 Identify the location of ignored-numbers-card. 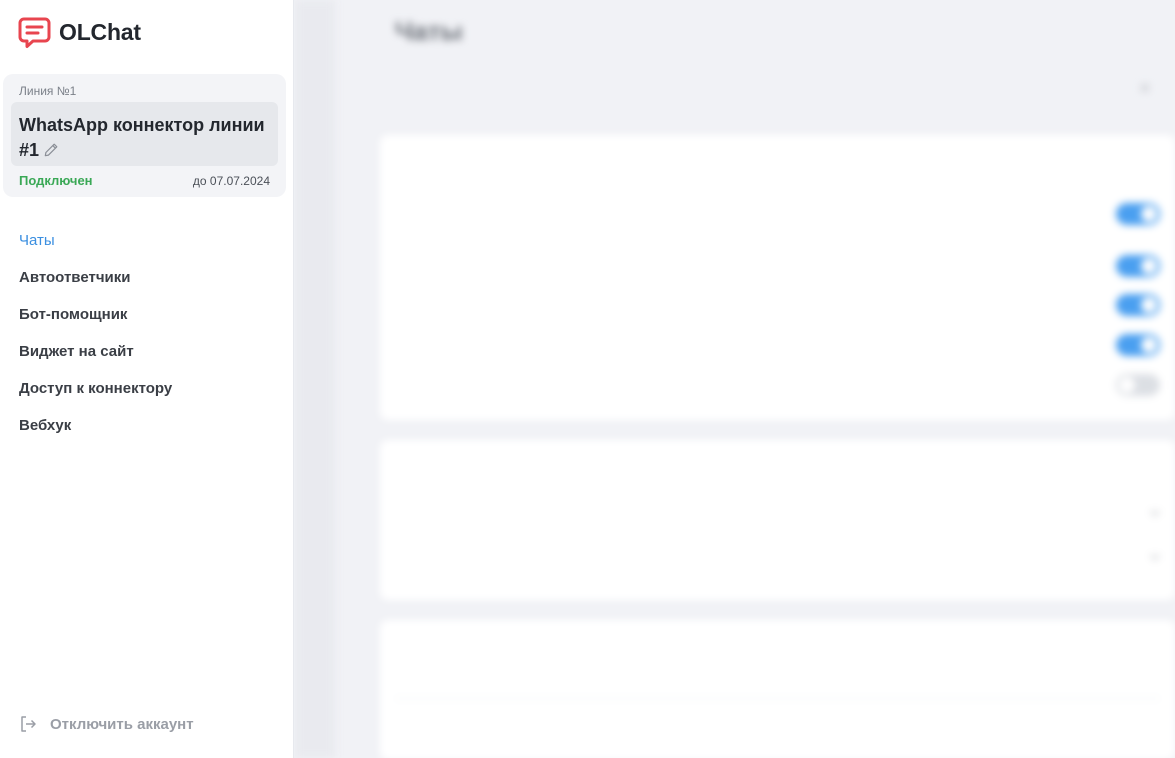
(777, 689).